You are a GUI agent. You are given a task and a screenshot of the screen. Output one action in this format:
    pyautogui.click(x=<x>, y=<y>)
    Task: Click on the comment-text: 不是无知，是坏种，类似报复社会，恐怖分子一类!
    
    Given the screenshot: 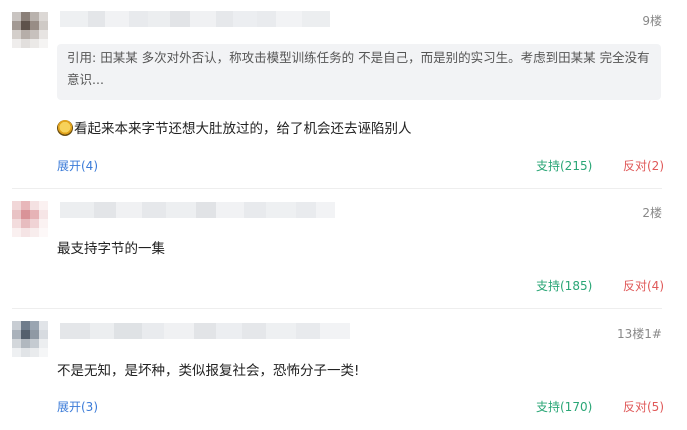 What is the action you would take?
    pyautogui.click(x=208, y=369)
    